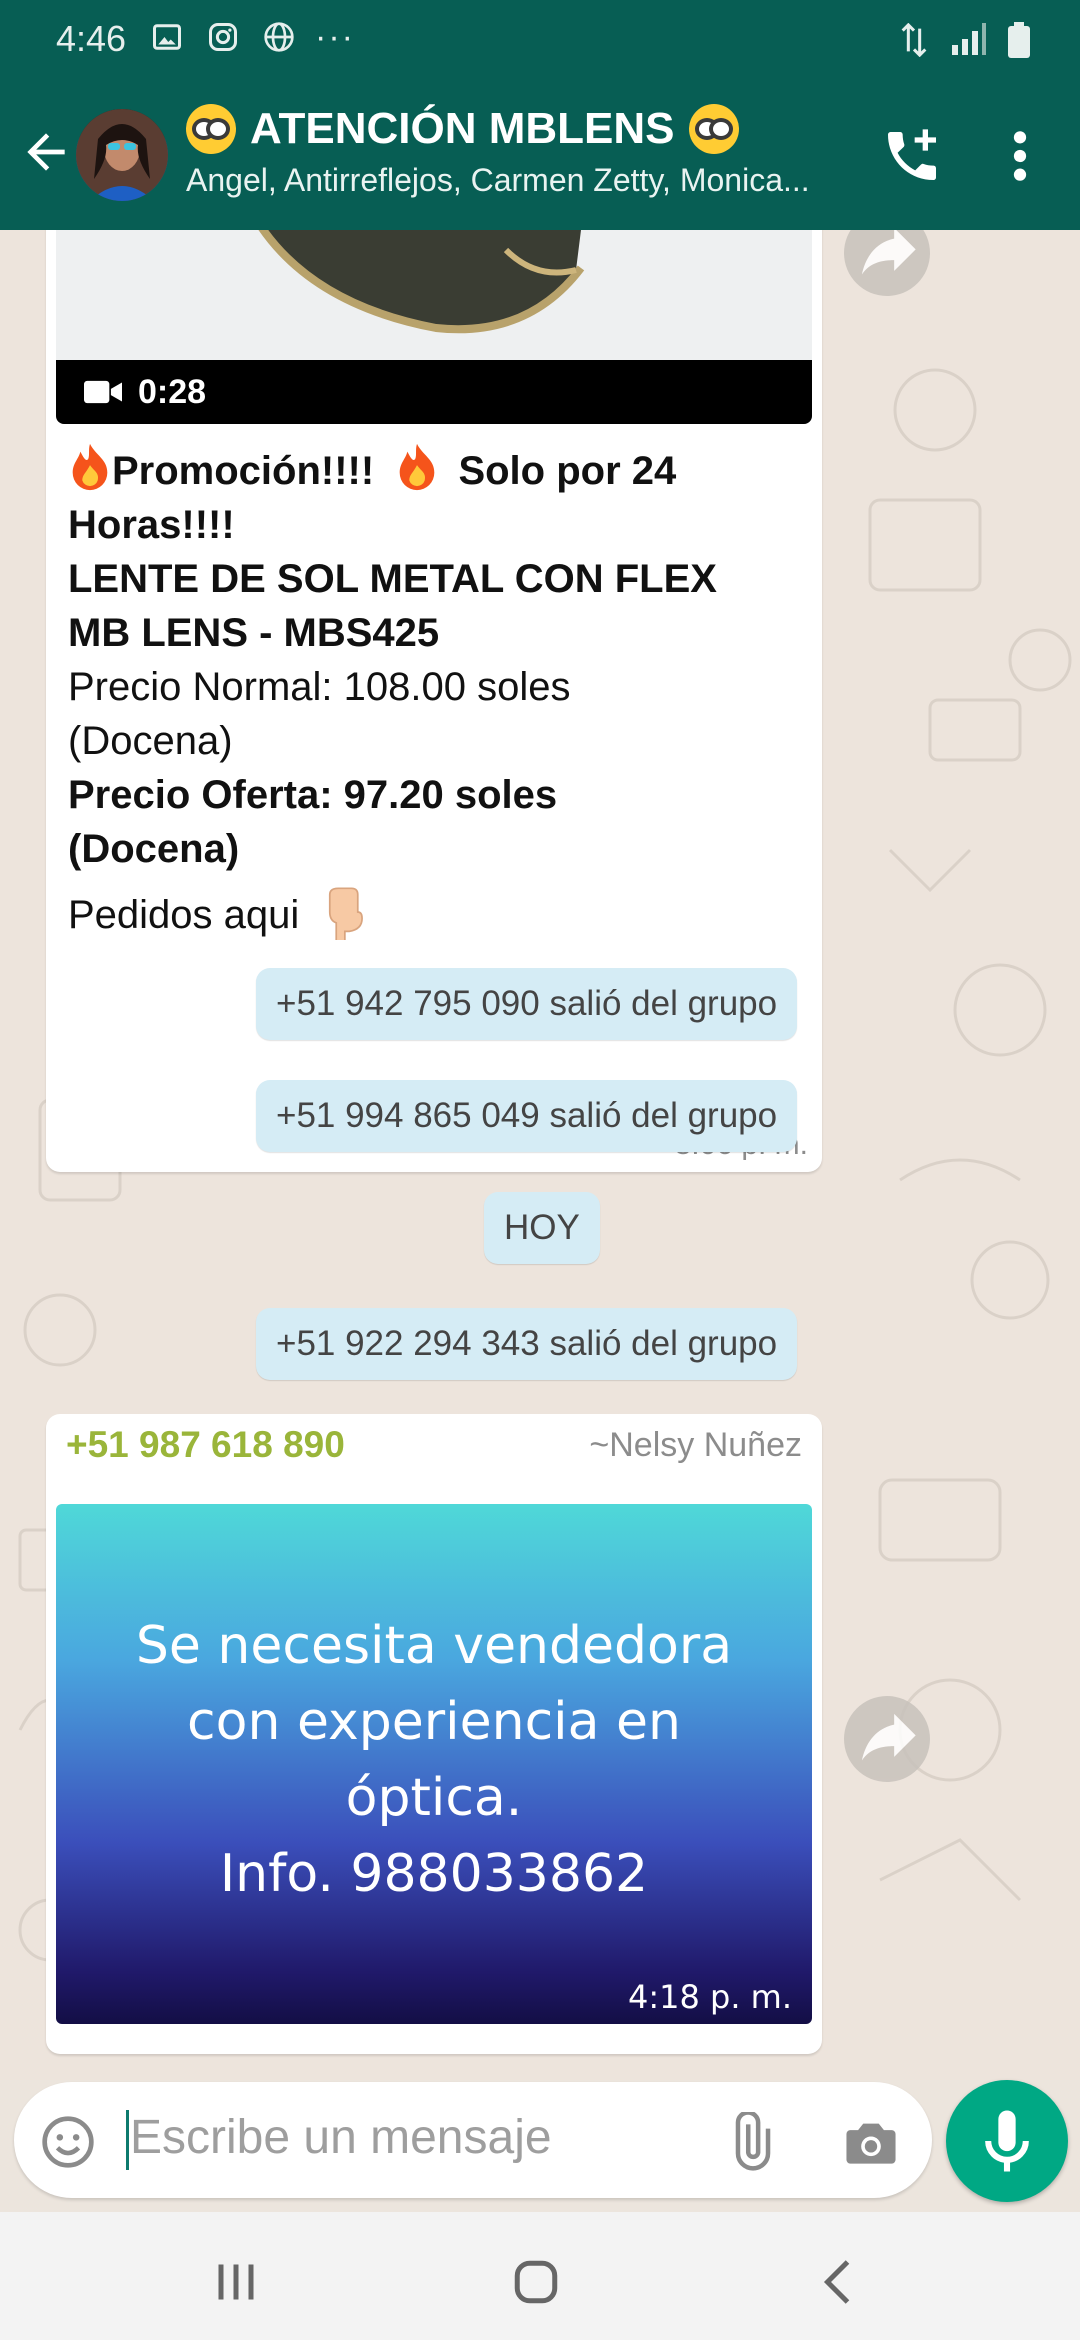 This screenshot has height=2340, width=1080. I want to click on emoji-icon, so click(68, 2142).